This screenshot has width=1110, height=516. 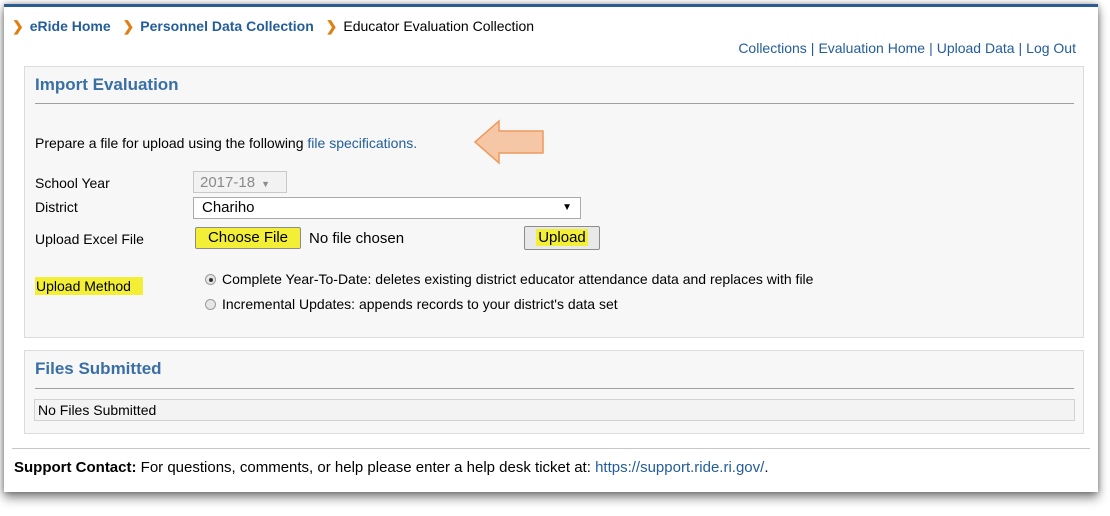 What do you see at coordinates (228, 207) in the screenshot?
I see `district-value: Chariho` at bounding box center [228, 207].